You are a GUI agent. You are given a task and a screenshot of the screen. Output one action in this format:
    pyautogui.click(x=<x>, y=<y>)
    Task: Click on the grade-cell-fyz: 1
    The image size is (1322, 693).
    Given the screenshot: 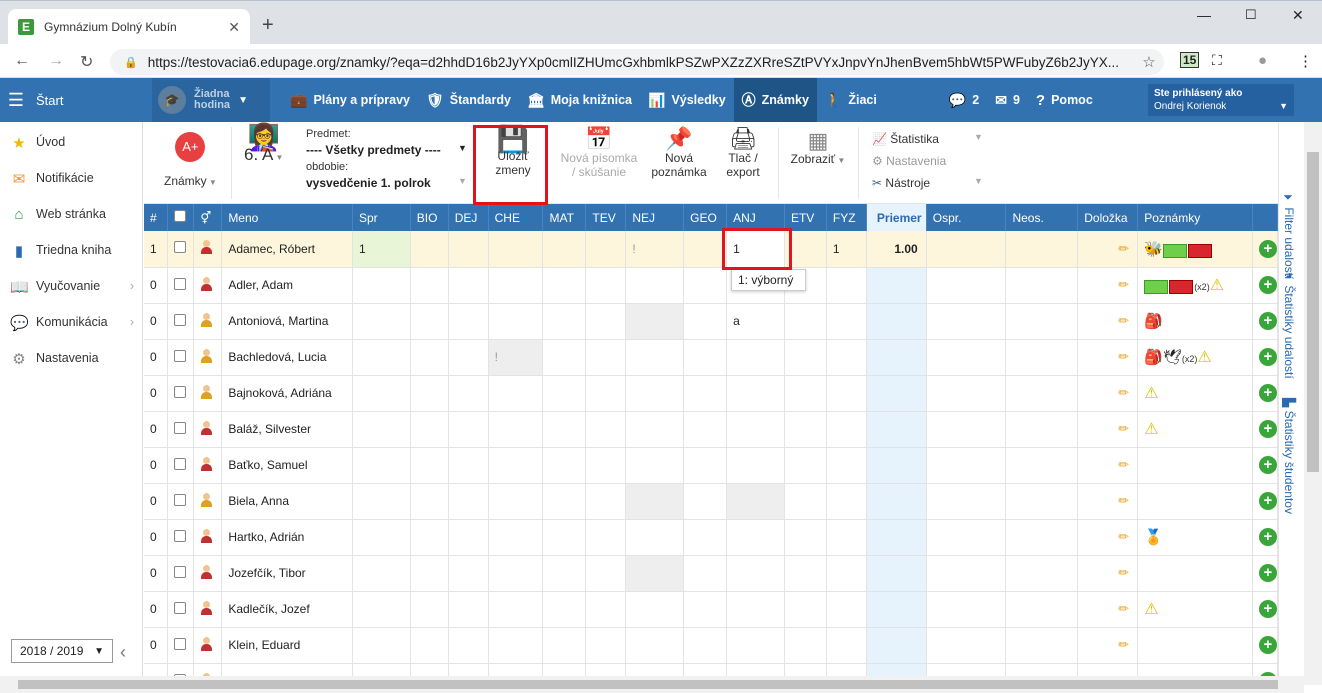 What is the action you would take?
    pyautogui.click(x=846, y=249)
    